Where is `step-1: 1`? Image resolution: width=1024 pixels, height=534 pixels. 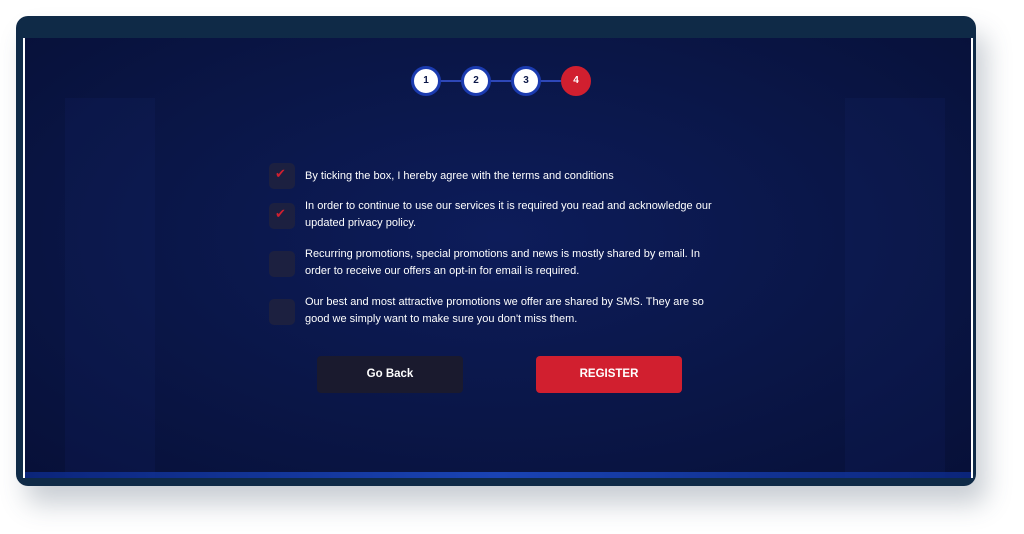
step-1: 1 is located at coordinates (426, 81).